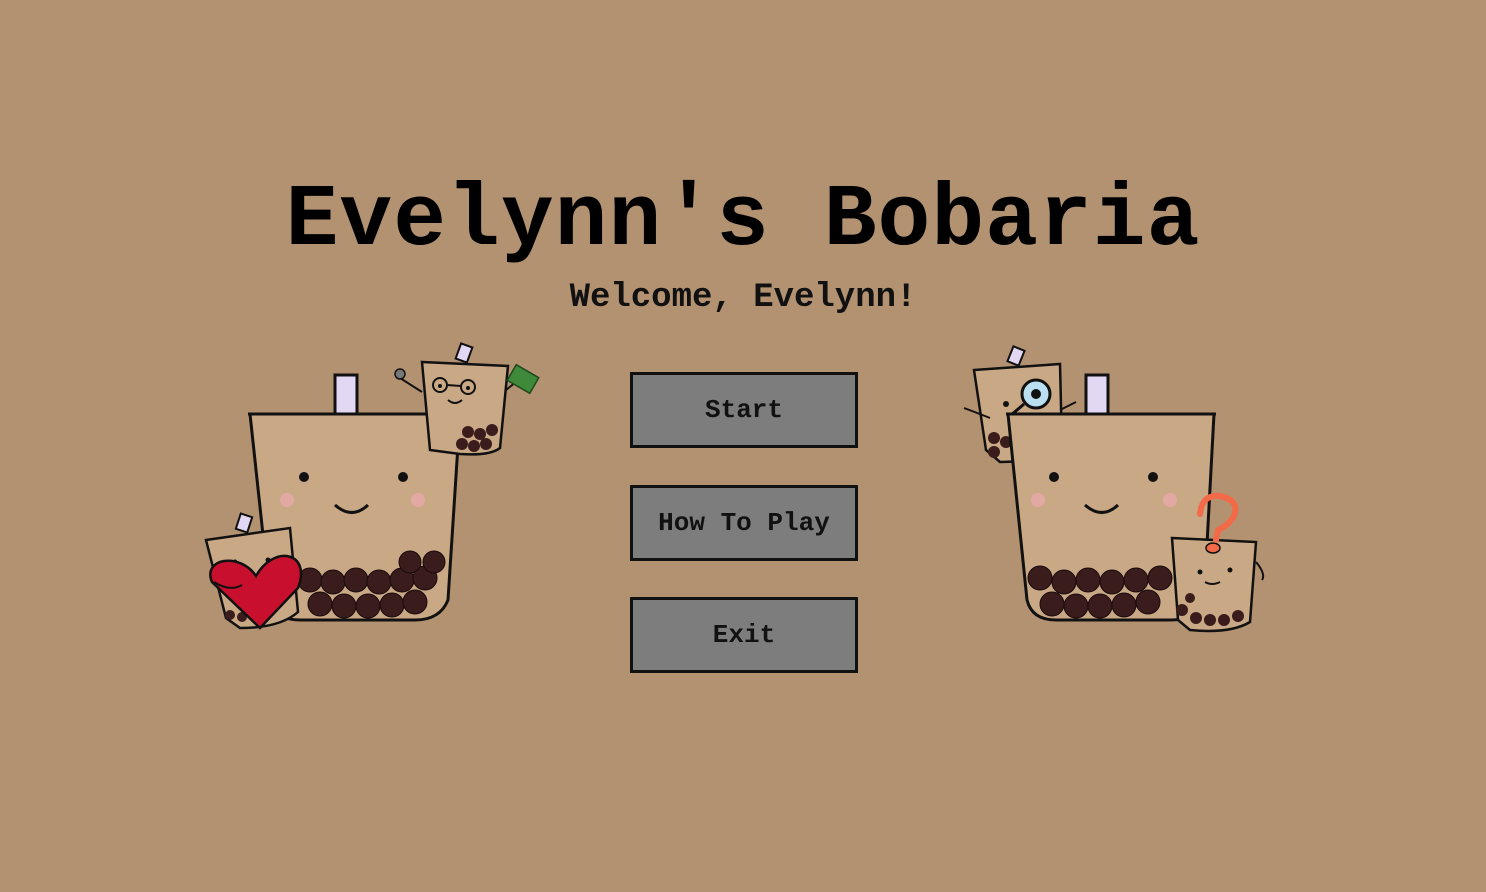 The image size is (1486, 892). What do you see at coordinates (743, 298) in the screenshot?
I see `welcome-message: Welcome, Evelynn!` at bounding box center [743, 298].